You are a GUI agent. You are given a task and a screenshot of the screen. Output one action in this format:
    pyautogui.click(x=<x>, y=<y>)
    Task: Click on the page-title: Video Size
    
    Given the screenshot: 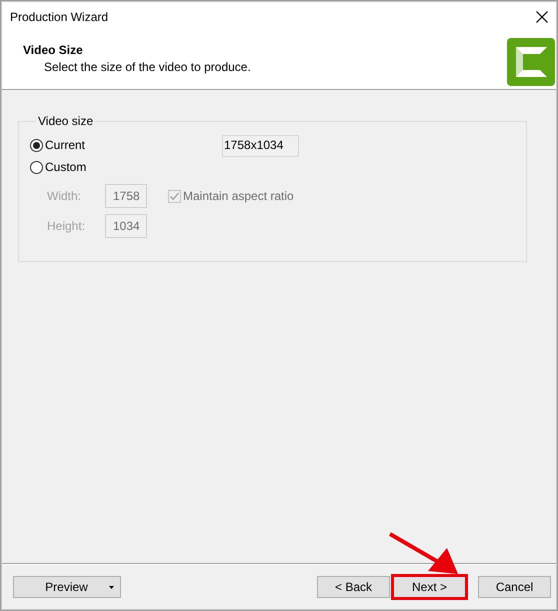 What is the action you would take?
    pyautogui.click(x=53, y=50)
    